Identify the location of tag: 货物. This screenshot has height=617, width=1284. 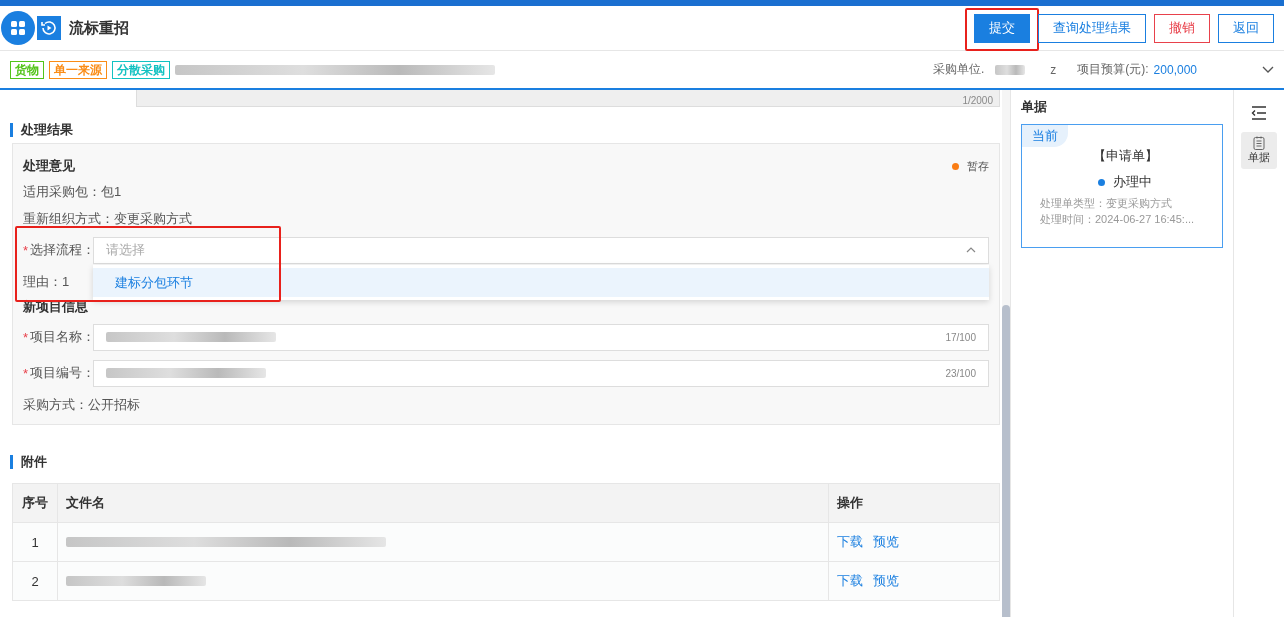
(27, 69).